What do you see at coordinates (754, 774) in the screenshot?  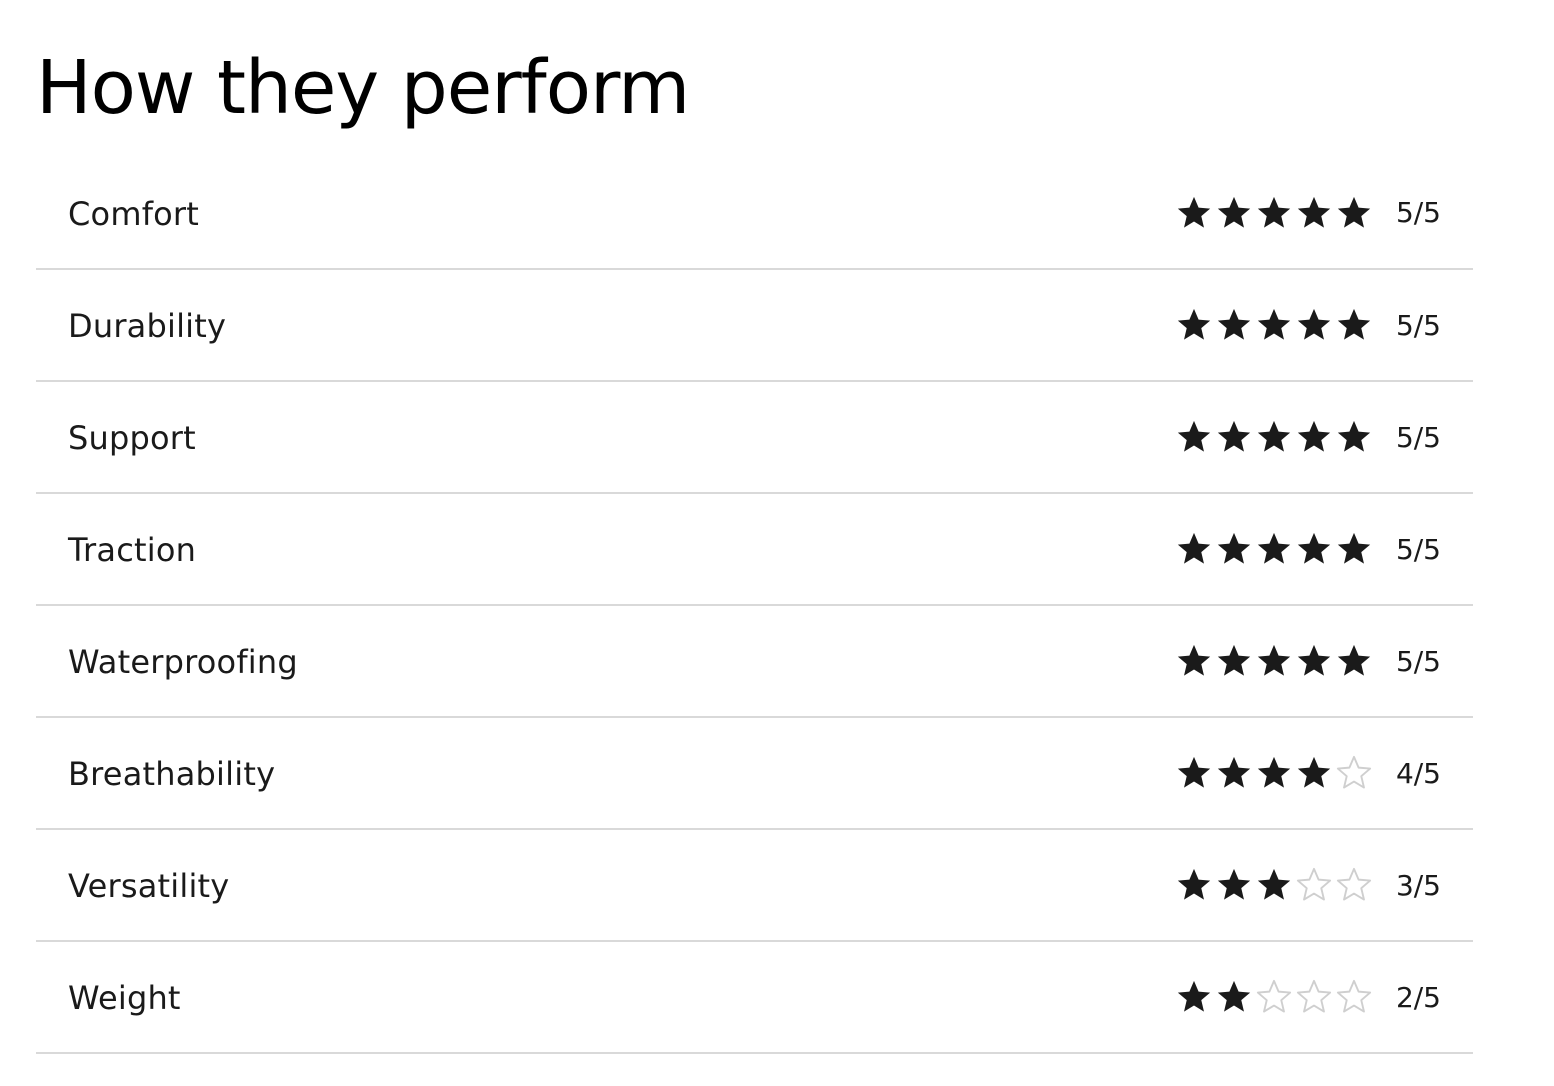 I see `rating-row: Breathability 4/5` at bounding box center [754, 774].